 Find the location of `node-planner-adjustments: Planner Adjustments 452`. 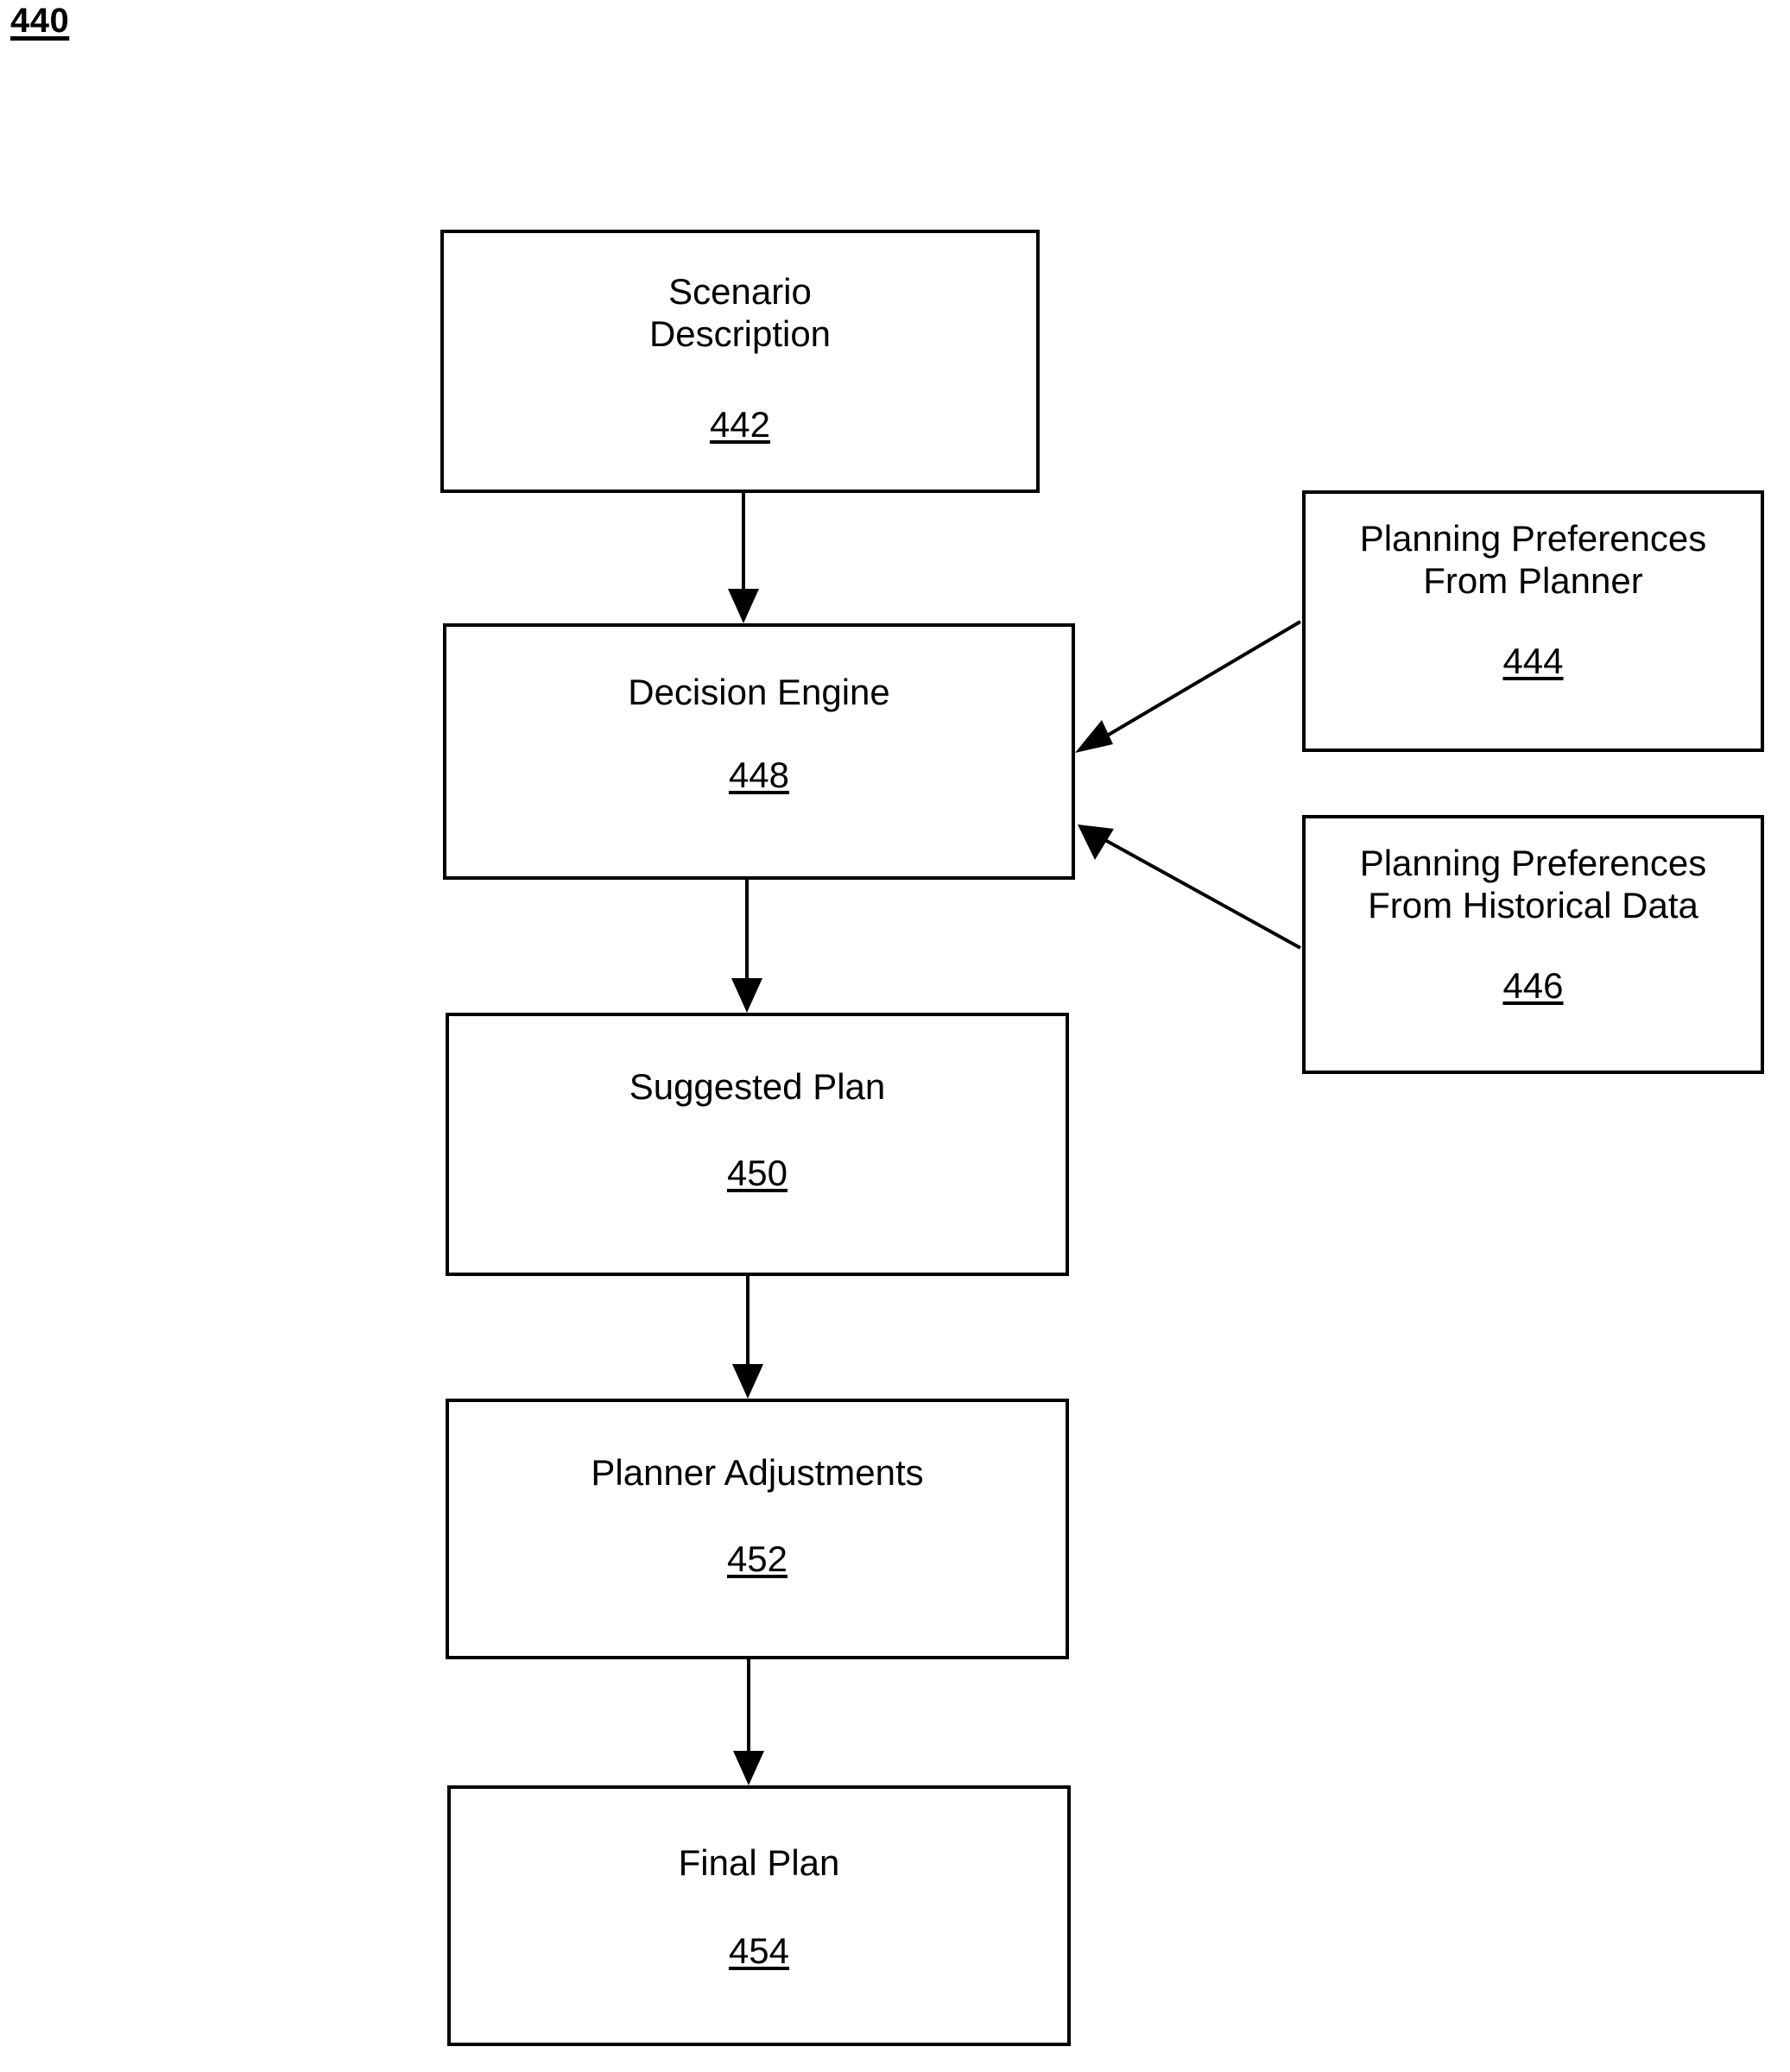

node-planner-adjustments: Planner Adjustments 452 is located at coordinates (757, 1529).